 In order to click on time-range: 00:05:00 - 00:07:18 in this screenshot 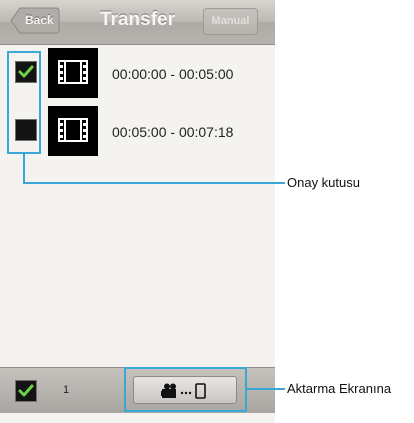, I will do `click(173, 132)`.